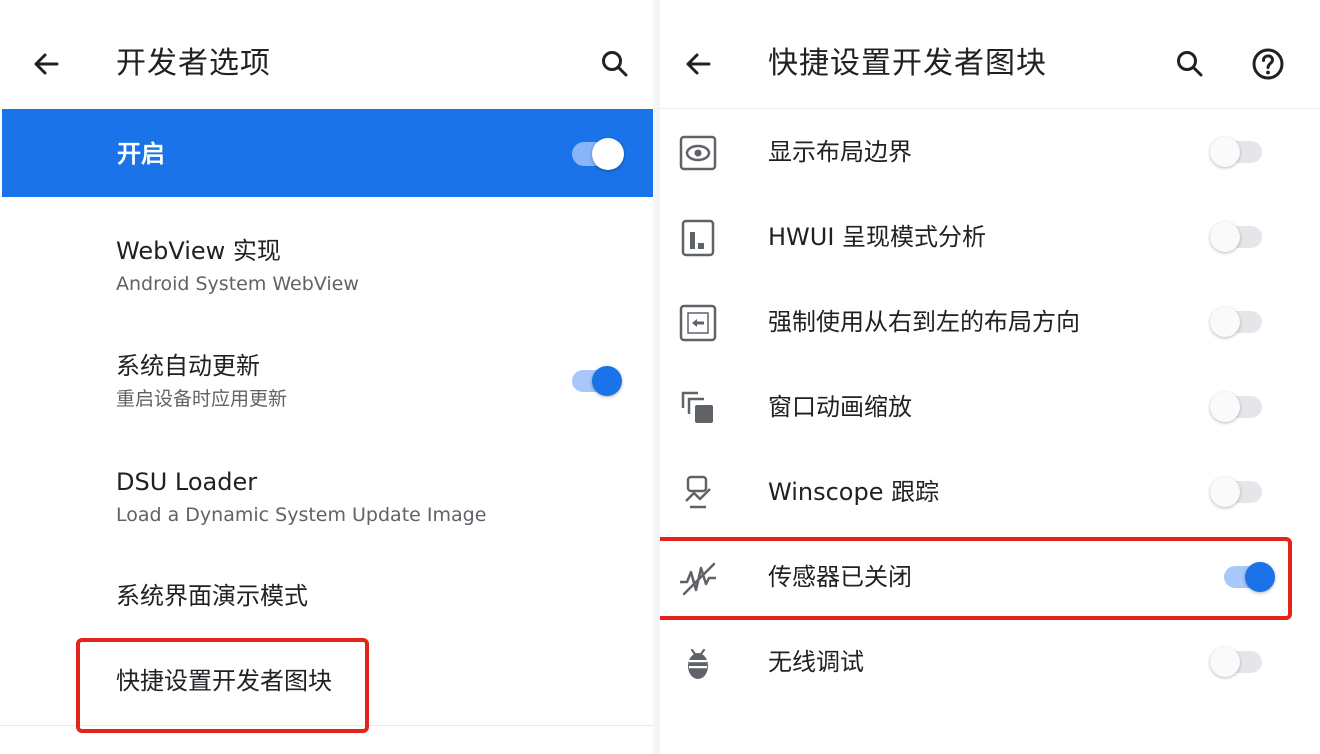 The width and height of the screenshot is (1320, 754). What do you see at coordinates (326, 598) in the screenshot?
I see `list-item-demo-mode: 系统界面演示模式` at bounding box center [326, 598].